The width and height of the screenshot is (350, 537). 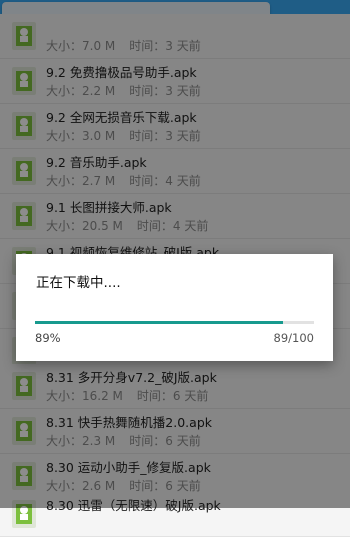 What do you see at coordinates (293, 338) in the screenshot?
I see `progress-count: 89/100` at bounding box center [293, 338].